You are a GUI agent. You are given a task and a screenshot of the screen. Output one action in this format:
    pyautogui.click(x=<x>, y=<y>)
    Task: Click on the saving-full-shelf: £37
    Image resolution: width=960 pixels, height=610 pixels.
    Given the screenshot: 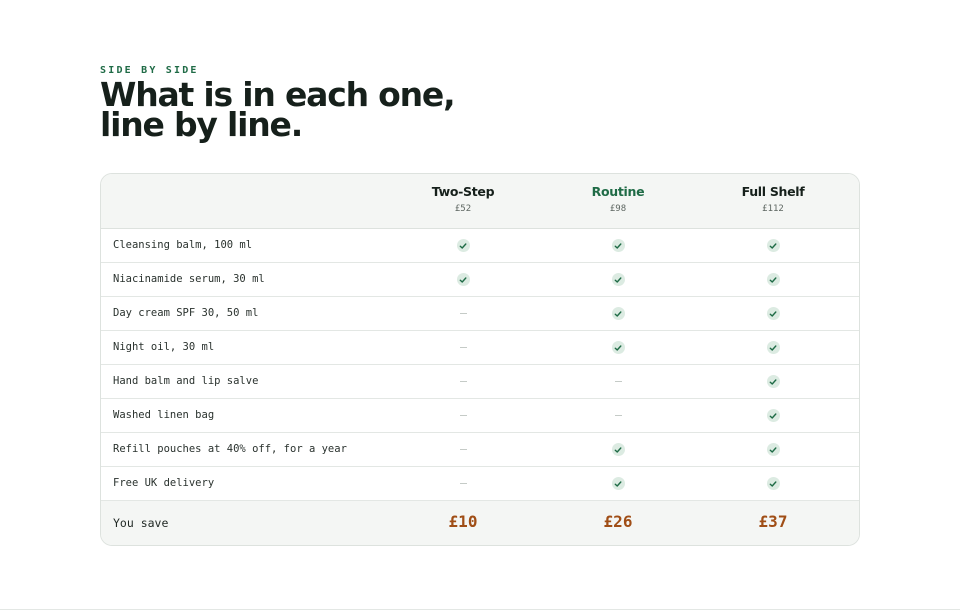 What is the action you would take?
    pyautogui.click(x=773, y=521)
    